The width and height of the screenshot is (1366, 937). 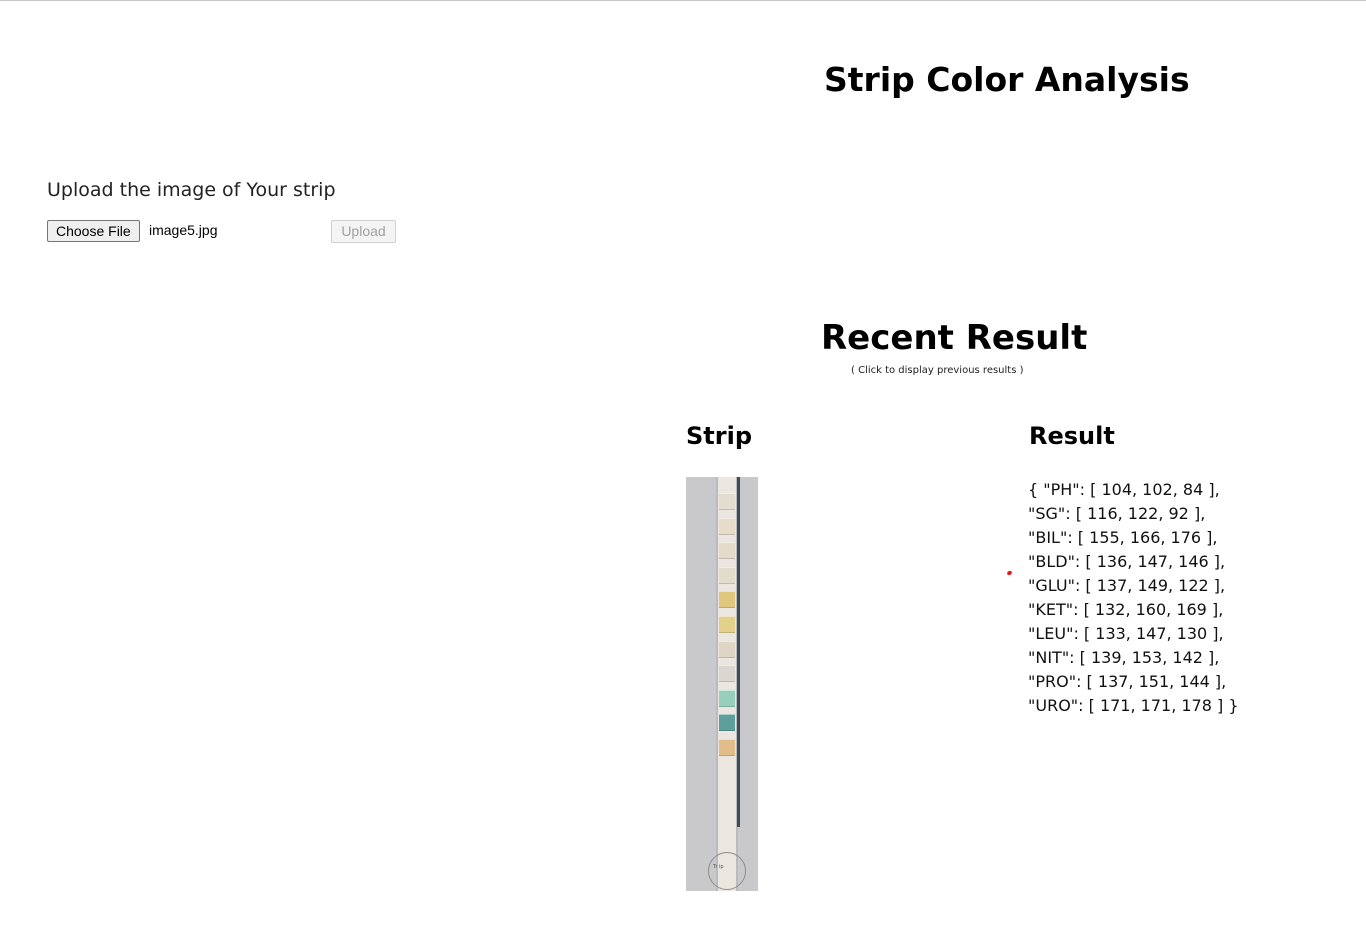 I want to click on result-line: "NIT": [ 139, 153, 142 ],, so click(x=1124, y=657).